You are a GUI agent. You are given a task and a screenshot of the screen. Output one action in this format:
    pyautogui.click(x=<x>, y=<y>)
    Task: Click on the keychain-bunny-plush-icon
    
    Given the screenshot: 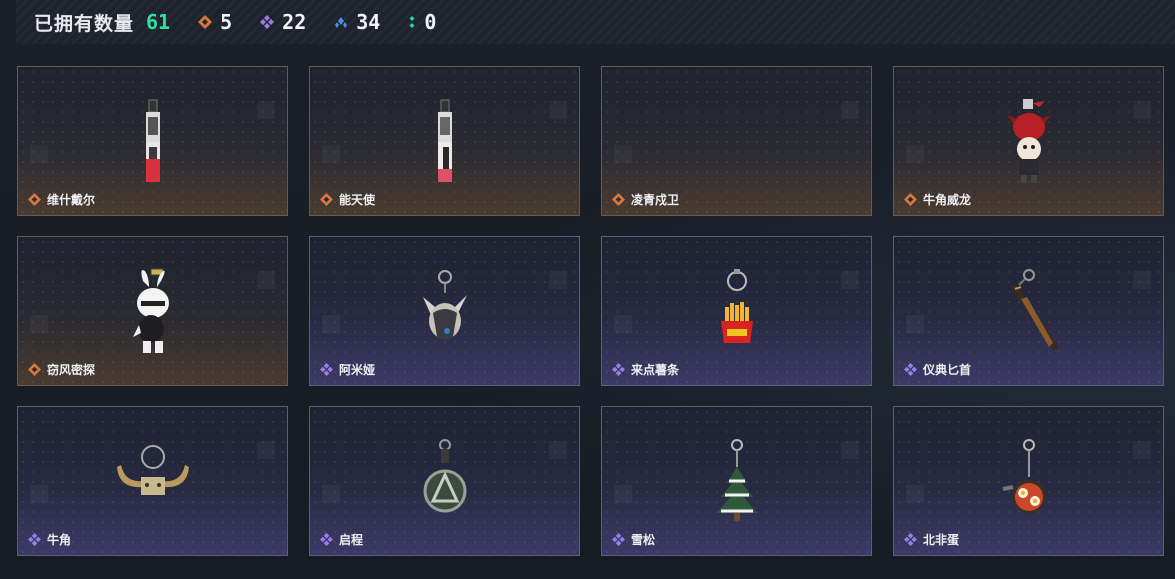 What is the action you would take?
    pyautogui.click(x=444, y=305)
    